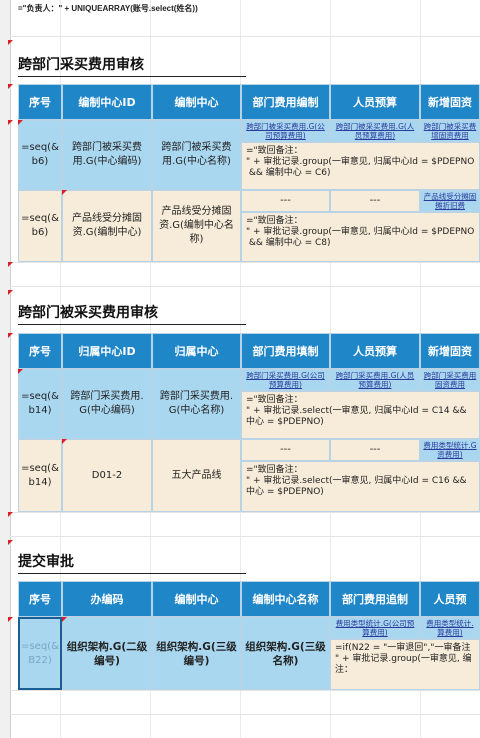  Describe the element at coordinates (196, 404) in the screenshot. I see `s2-r1-center: 跨部门采买费用. G(中心名称)` at that location.